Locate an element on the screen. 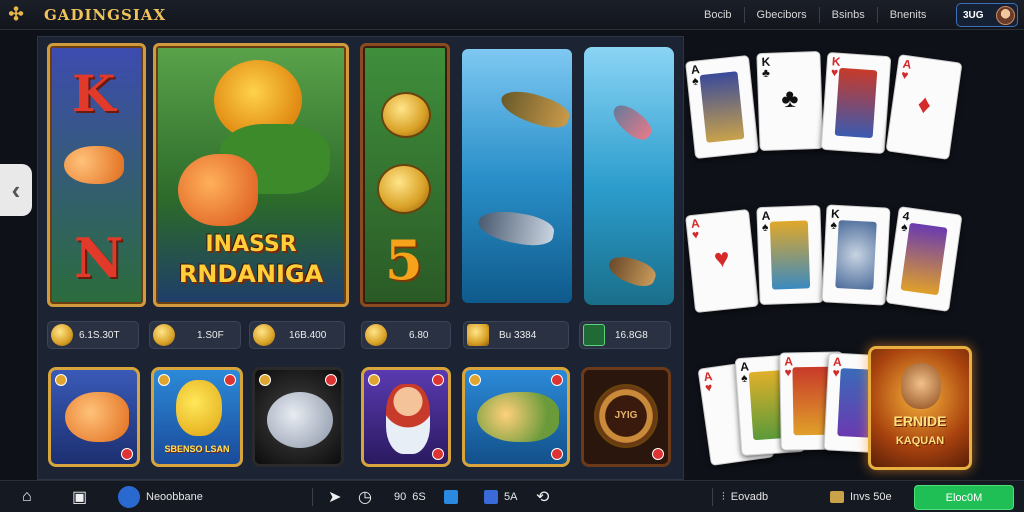  game-icon-trout is located at coordinates (516, 417).